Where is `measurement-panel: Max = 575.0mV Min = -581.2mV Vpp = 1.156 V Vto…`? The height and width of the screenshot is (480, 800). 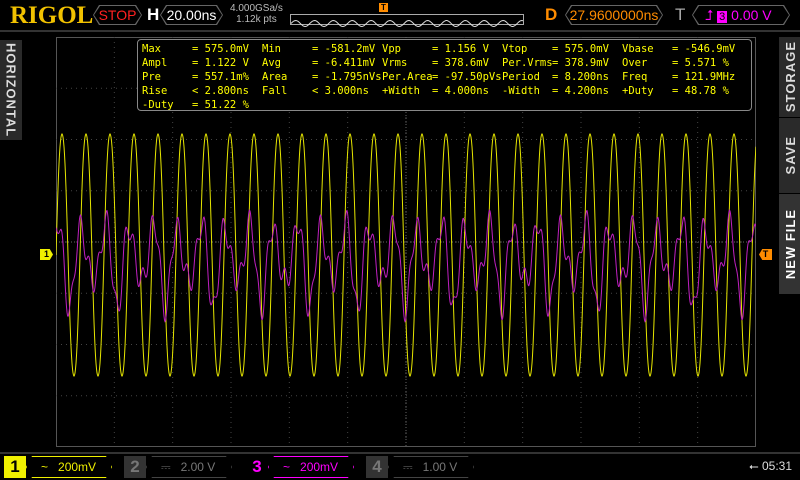 measurement-panel: Max = 575.0mV Min = -581.2mV Vpp = 1.156 V Vto… is located at coordinates (444, 75).